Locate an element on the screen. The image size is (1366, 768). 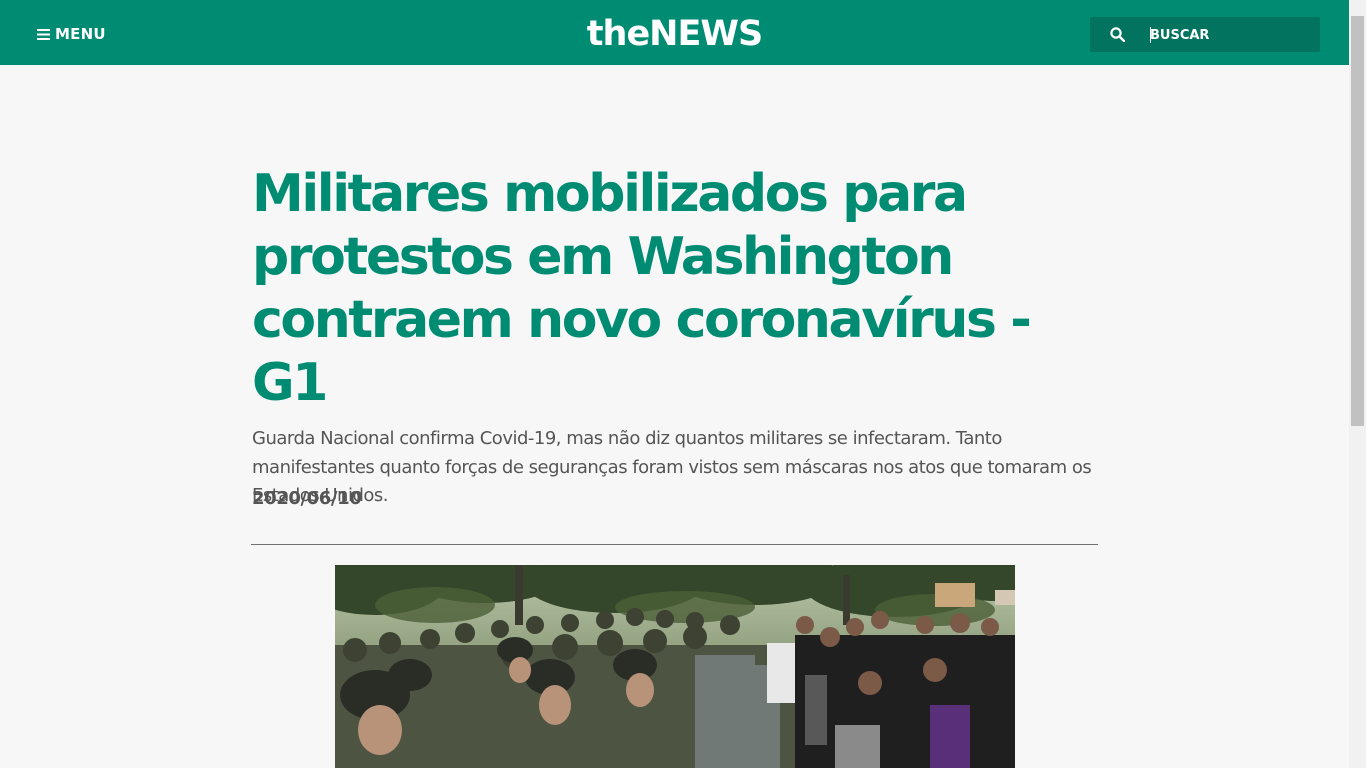
article-photo is located at coordinates (675, 666).